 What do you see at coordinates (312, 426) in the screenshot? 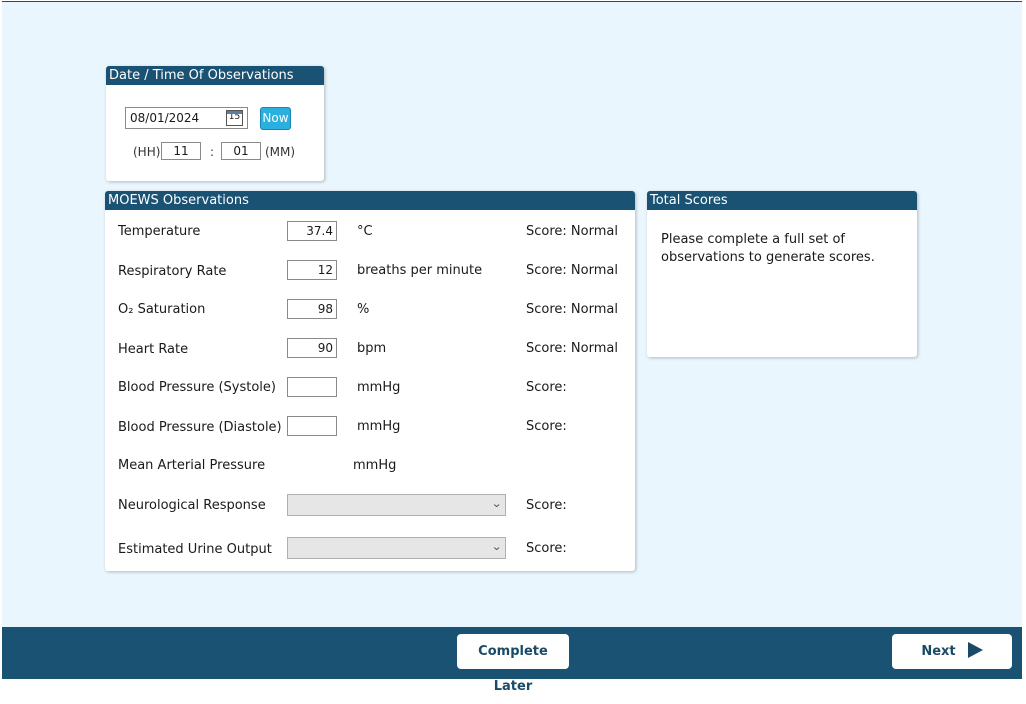
I see `bp-diastole-input` at bounding box center [312, 426].